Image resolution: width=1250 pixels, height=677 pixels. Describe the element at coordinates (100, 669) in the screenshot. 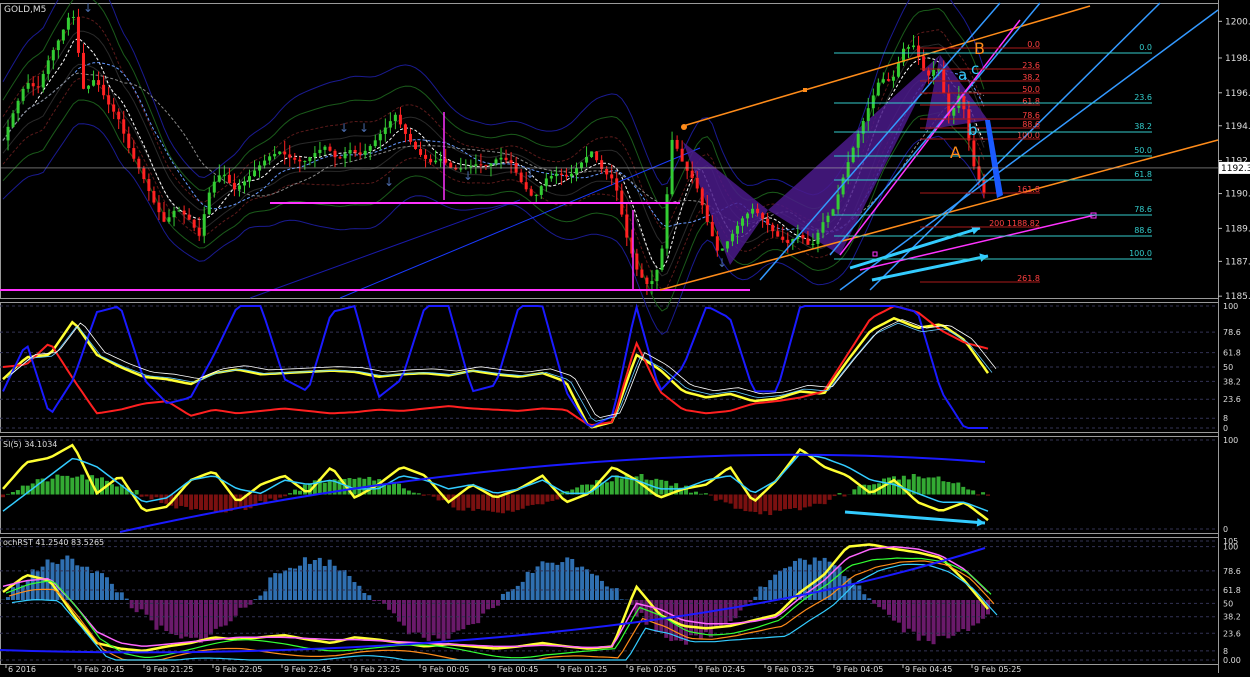

I see `time-tick-label: 9 Feb 20:45` at that location.